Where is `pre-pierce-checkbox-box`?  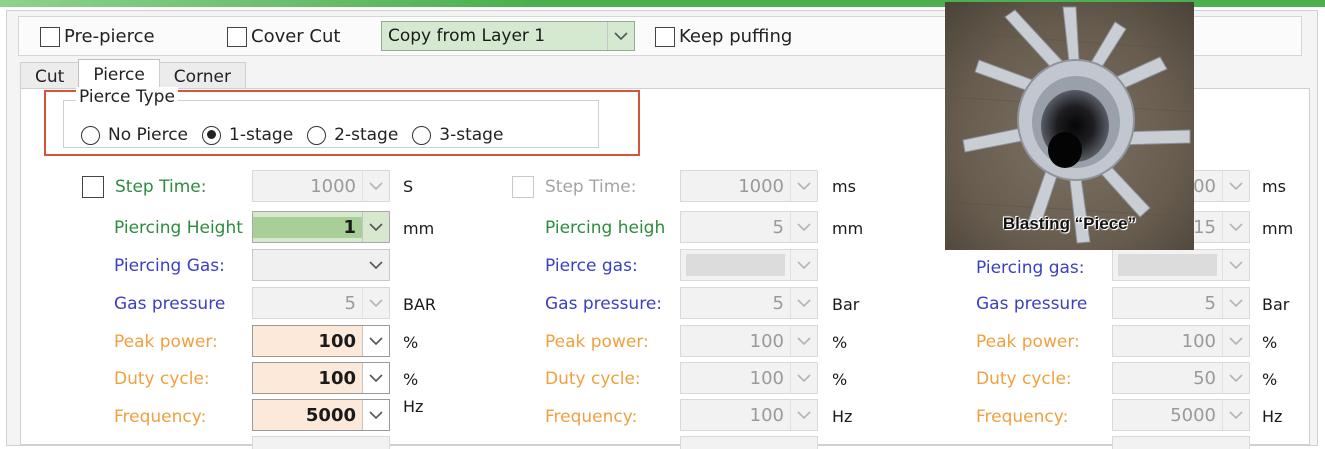 pre-pierce-checkbox-box is located at coordinates (50, 36).